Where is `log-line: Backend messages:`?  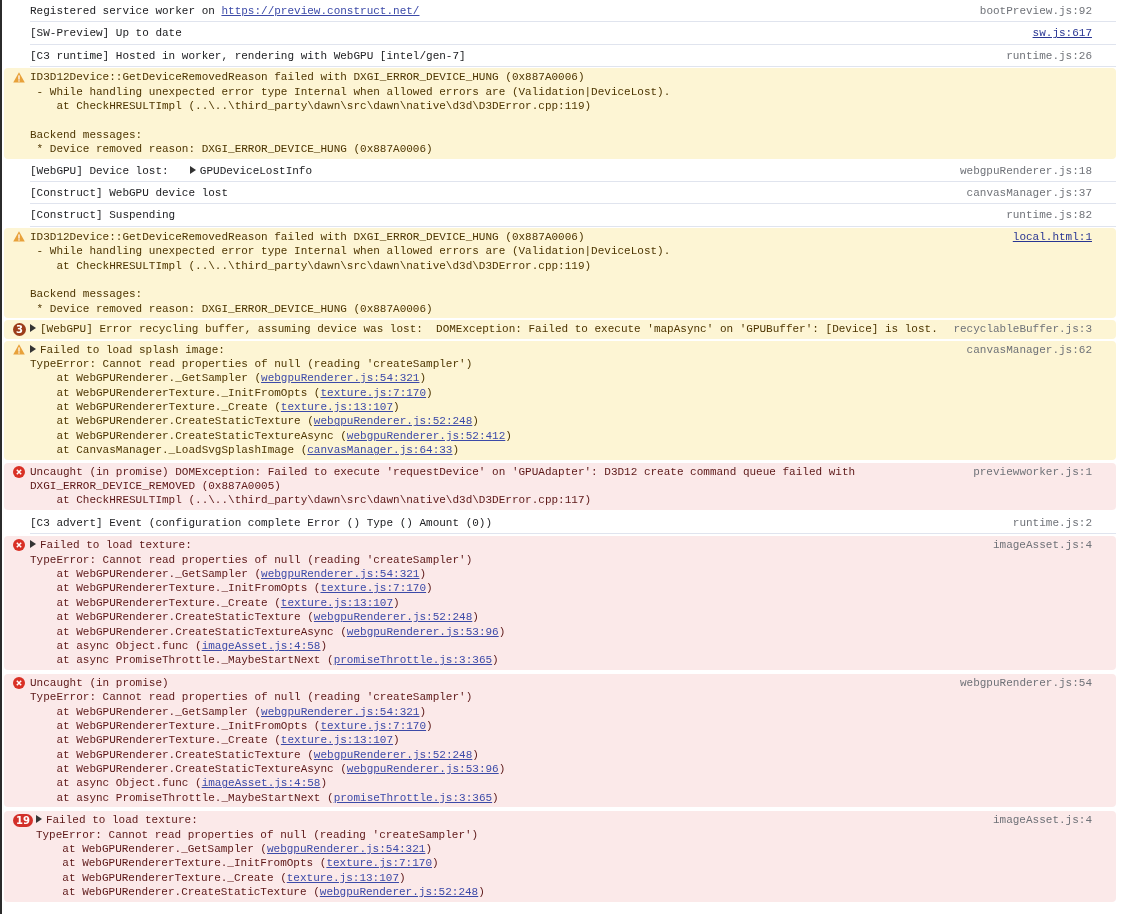 log-line: Backend messages: is located at coordinates (87, 294).